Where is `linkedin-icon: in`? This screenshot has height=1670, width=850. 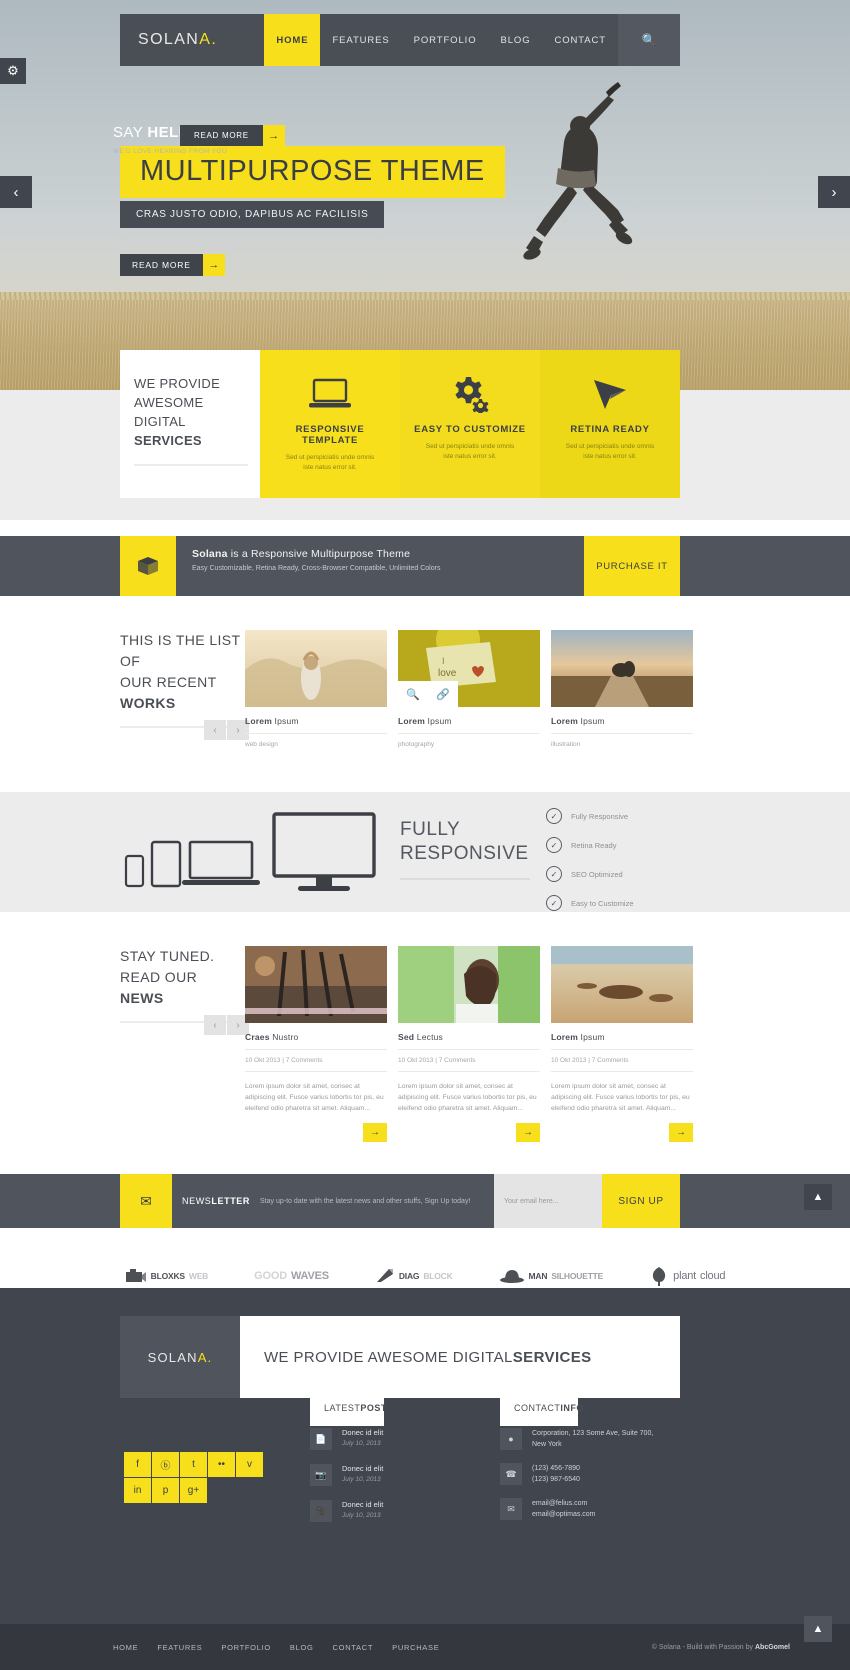 linkedin-icon: in is located at coordinates (137, 1490).